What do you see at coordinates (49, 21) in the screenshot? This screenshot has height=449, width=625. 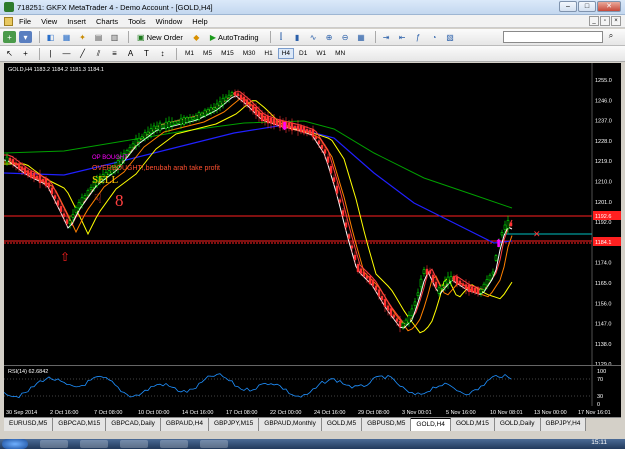 I see `menu-view: View` at bounding box center [49, 21].